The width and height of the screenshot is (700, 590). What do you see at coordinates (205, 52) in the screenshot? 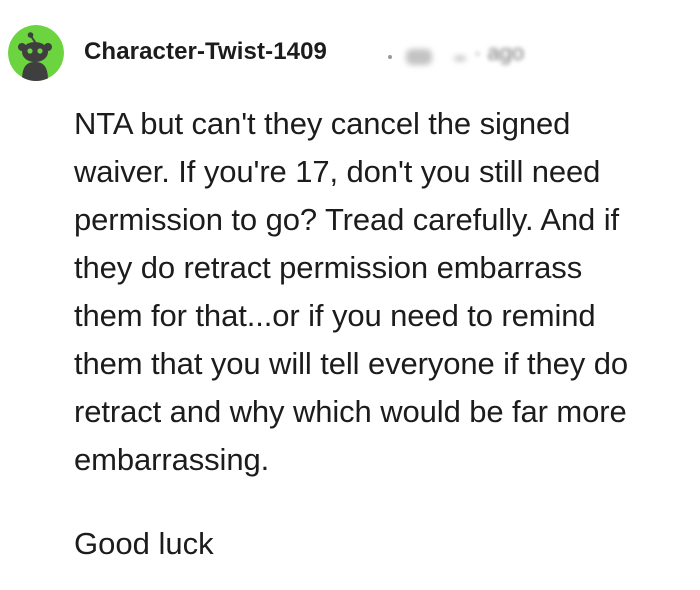
I see `comment-author: Character-Twist-1409` at bounding box center [205, 52].